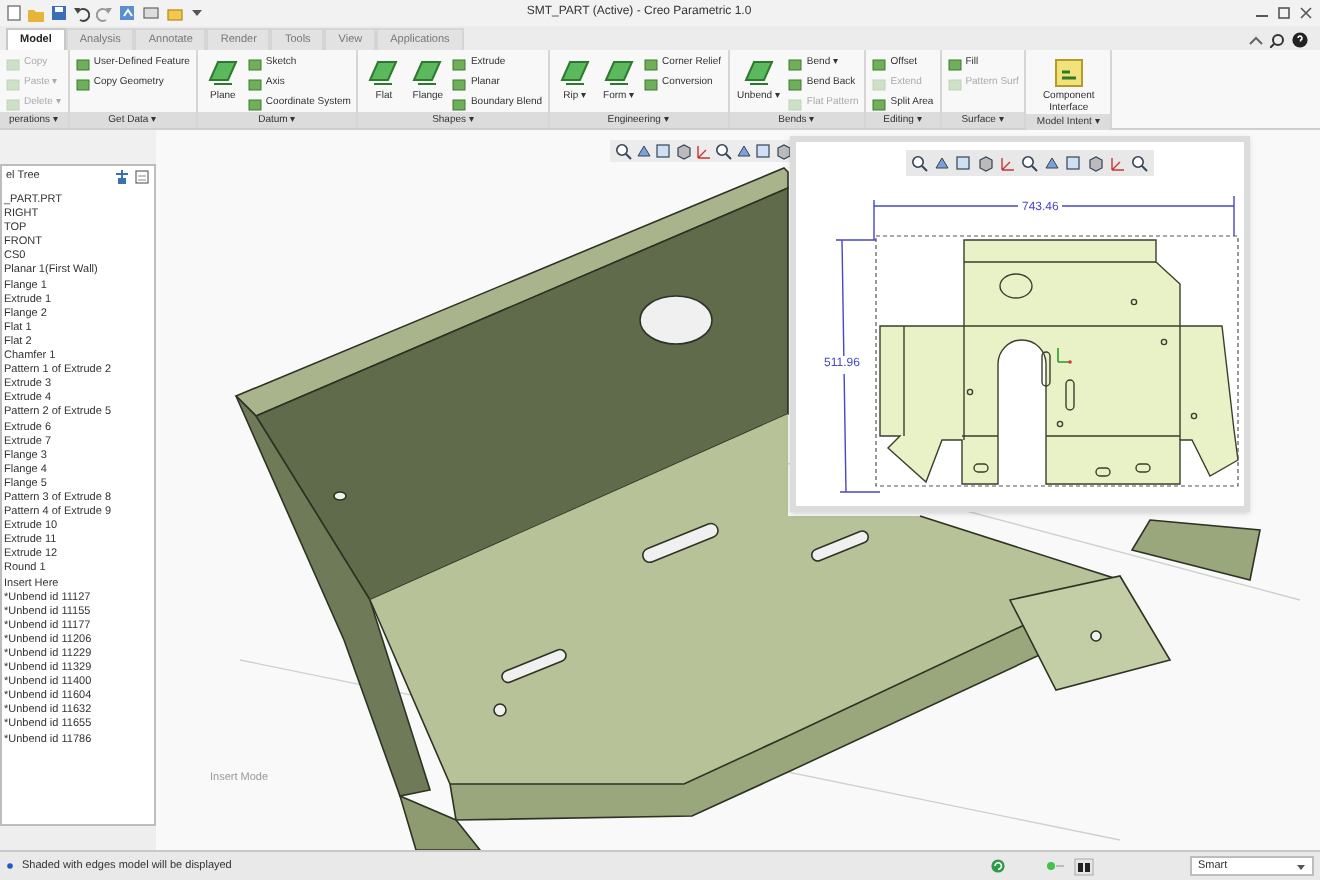  I want to click on document-icon, so click(14, 13).